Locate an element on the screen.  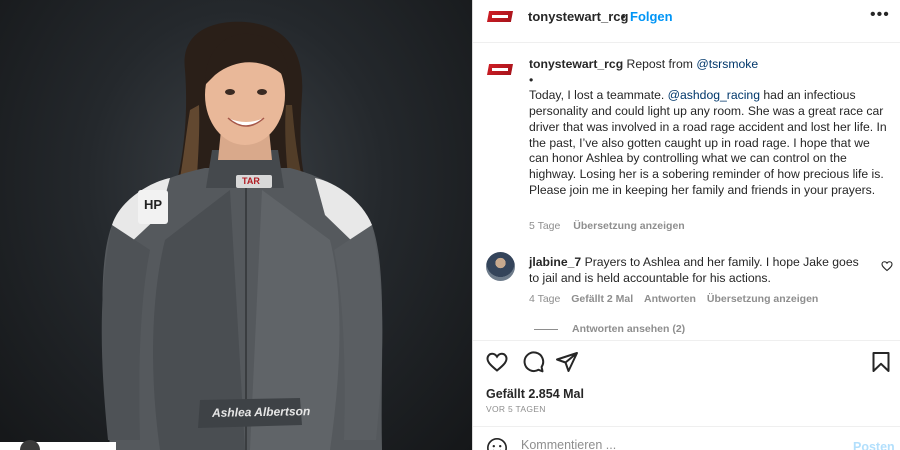
comment-age: 4 Tage is located at coordinates (544, 299).